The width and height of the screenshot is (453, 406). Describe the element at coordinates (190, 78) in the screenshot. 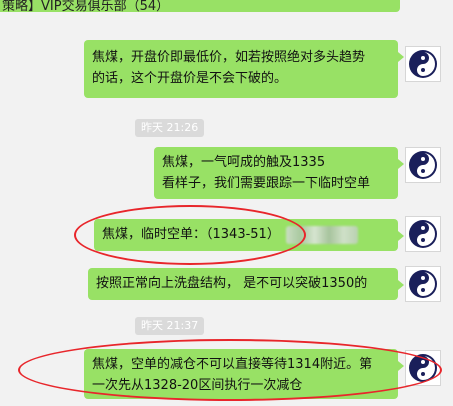

I see `message-line: 的话，这个开盘价是不会下破的。` at that location.